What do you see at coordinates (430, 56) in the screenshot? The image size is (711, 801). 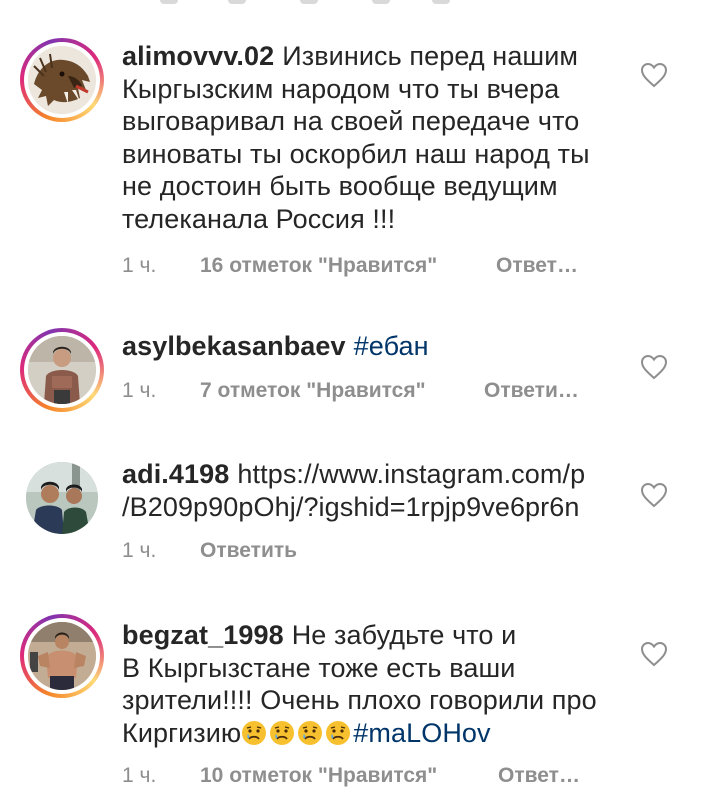 I see `comment-text-line: Извинись перед нашим` at bounding box center [430, 56].